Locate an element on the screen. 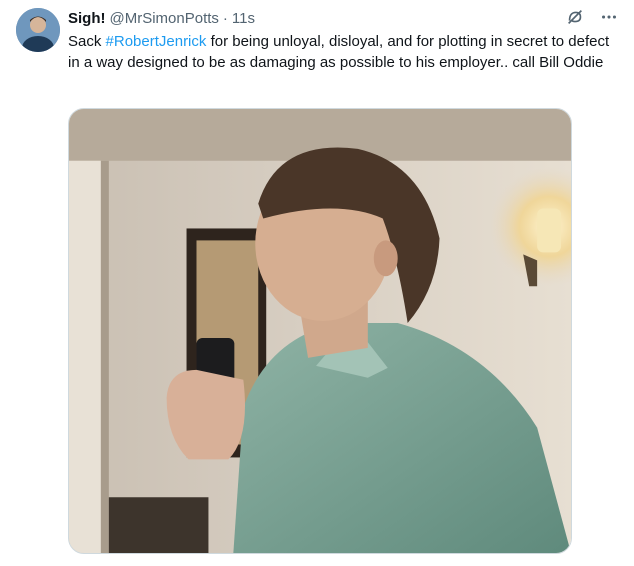 The height and width of the screenshot is (566, 634). display-name: Sigh! is located at coordinates (87, 19).